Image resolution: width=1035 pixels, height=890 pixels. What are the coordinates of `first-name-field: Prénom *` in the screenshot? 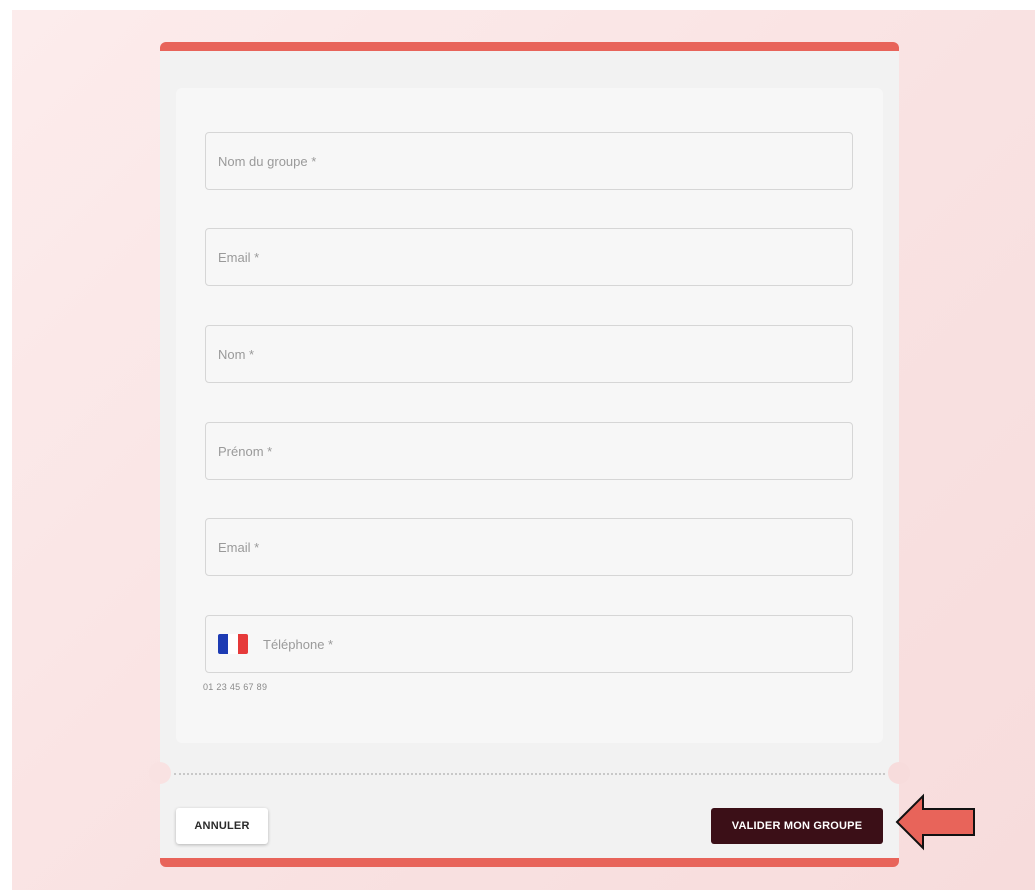 It's located at (529, 451).